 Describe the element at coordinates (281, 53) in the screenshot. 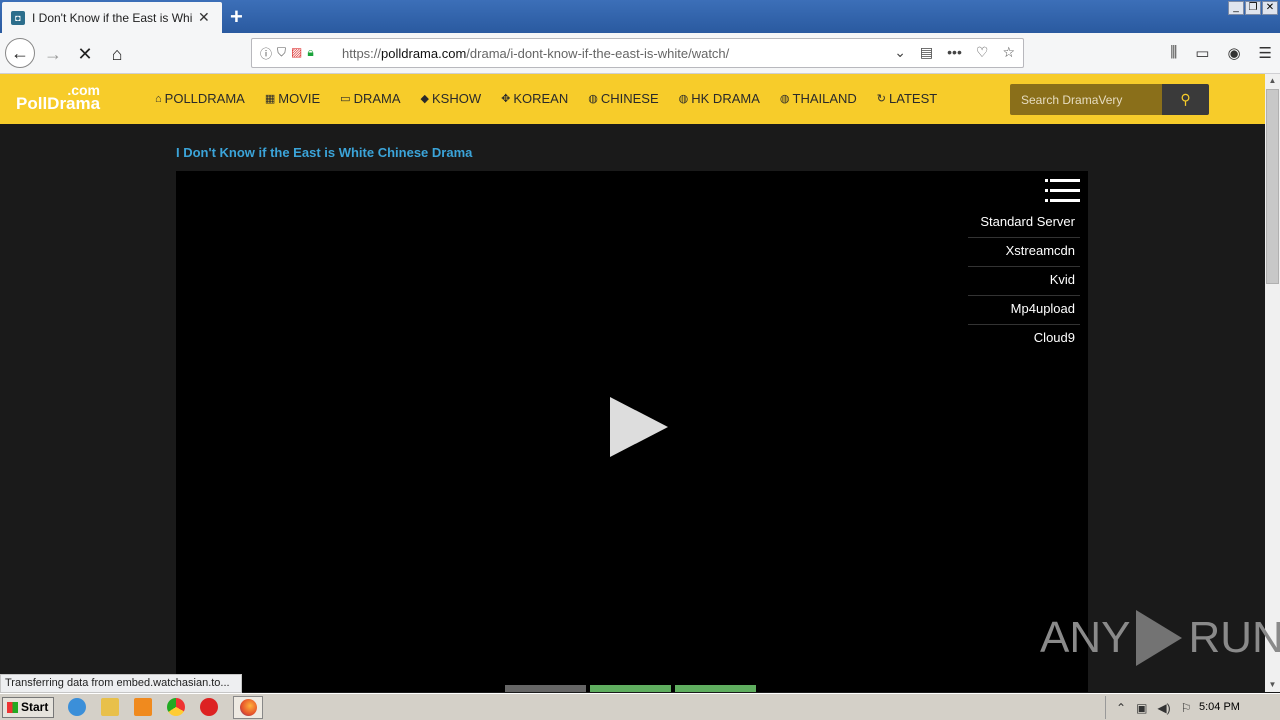

I see `shield-icon: ⛉` at that location.